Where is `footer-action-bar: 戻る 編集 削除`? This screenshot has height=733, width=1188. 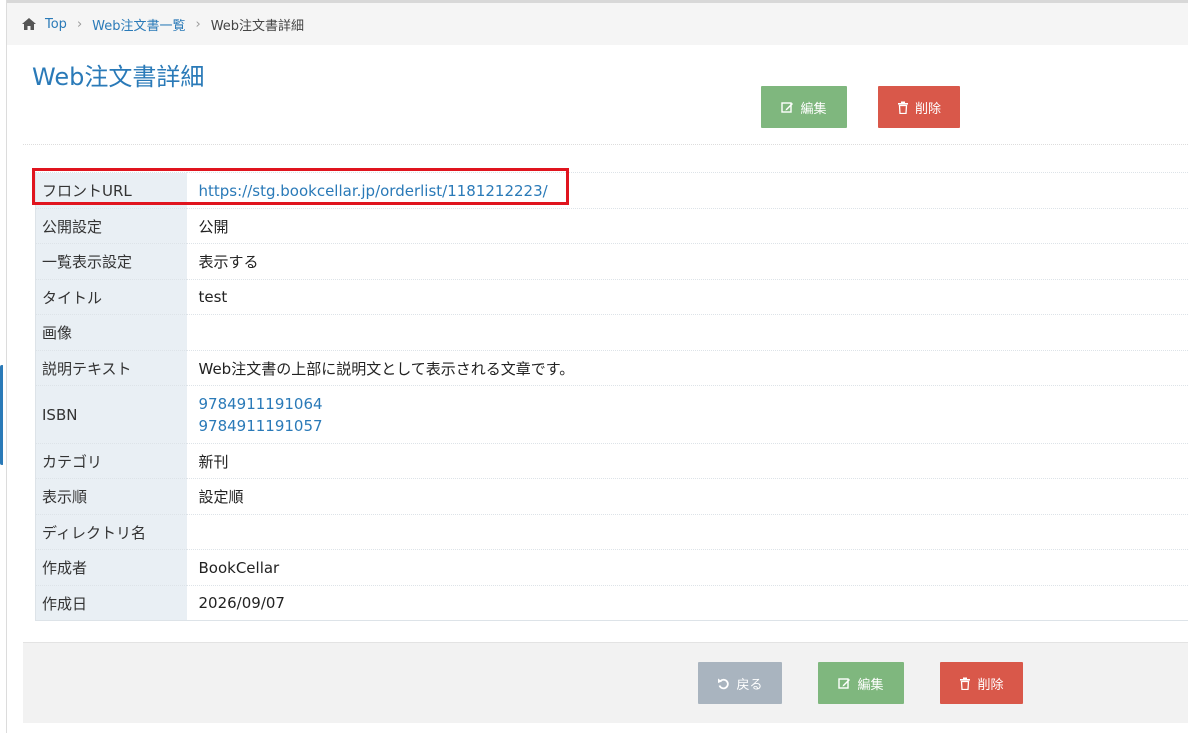 footer-action-bar: 戻る 編集 削除 is located at coordinates (605, 682).